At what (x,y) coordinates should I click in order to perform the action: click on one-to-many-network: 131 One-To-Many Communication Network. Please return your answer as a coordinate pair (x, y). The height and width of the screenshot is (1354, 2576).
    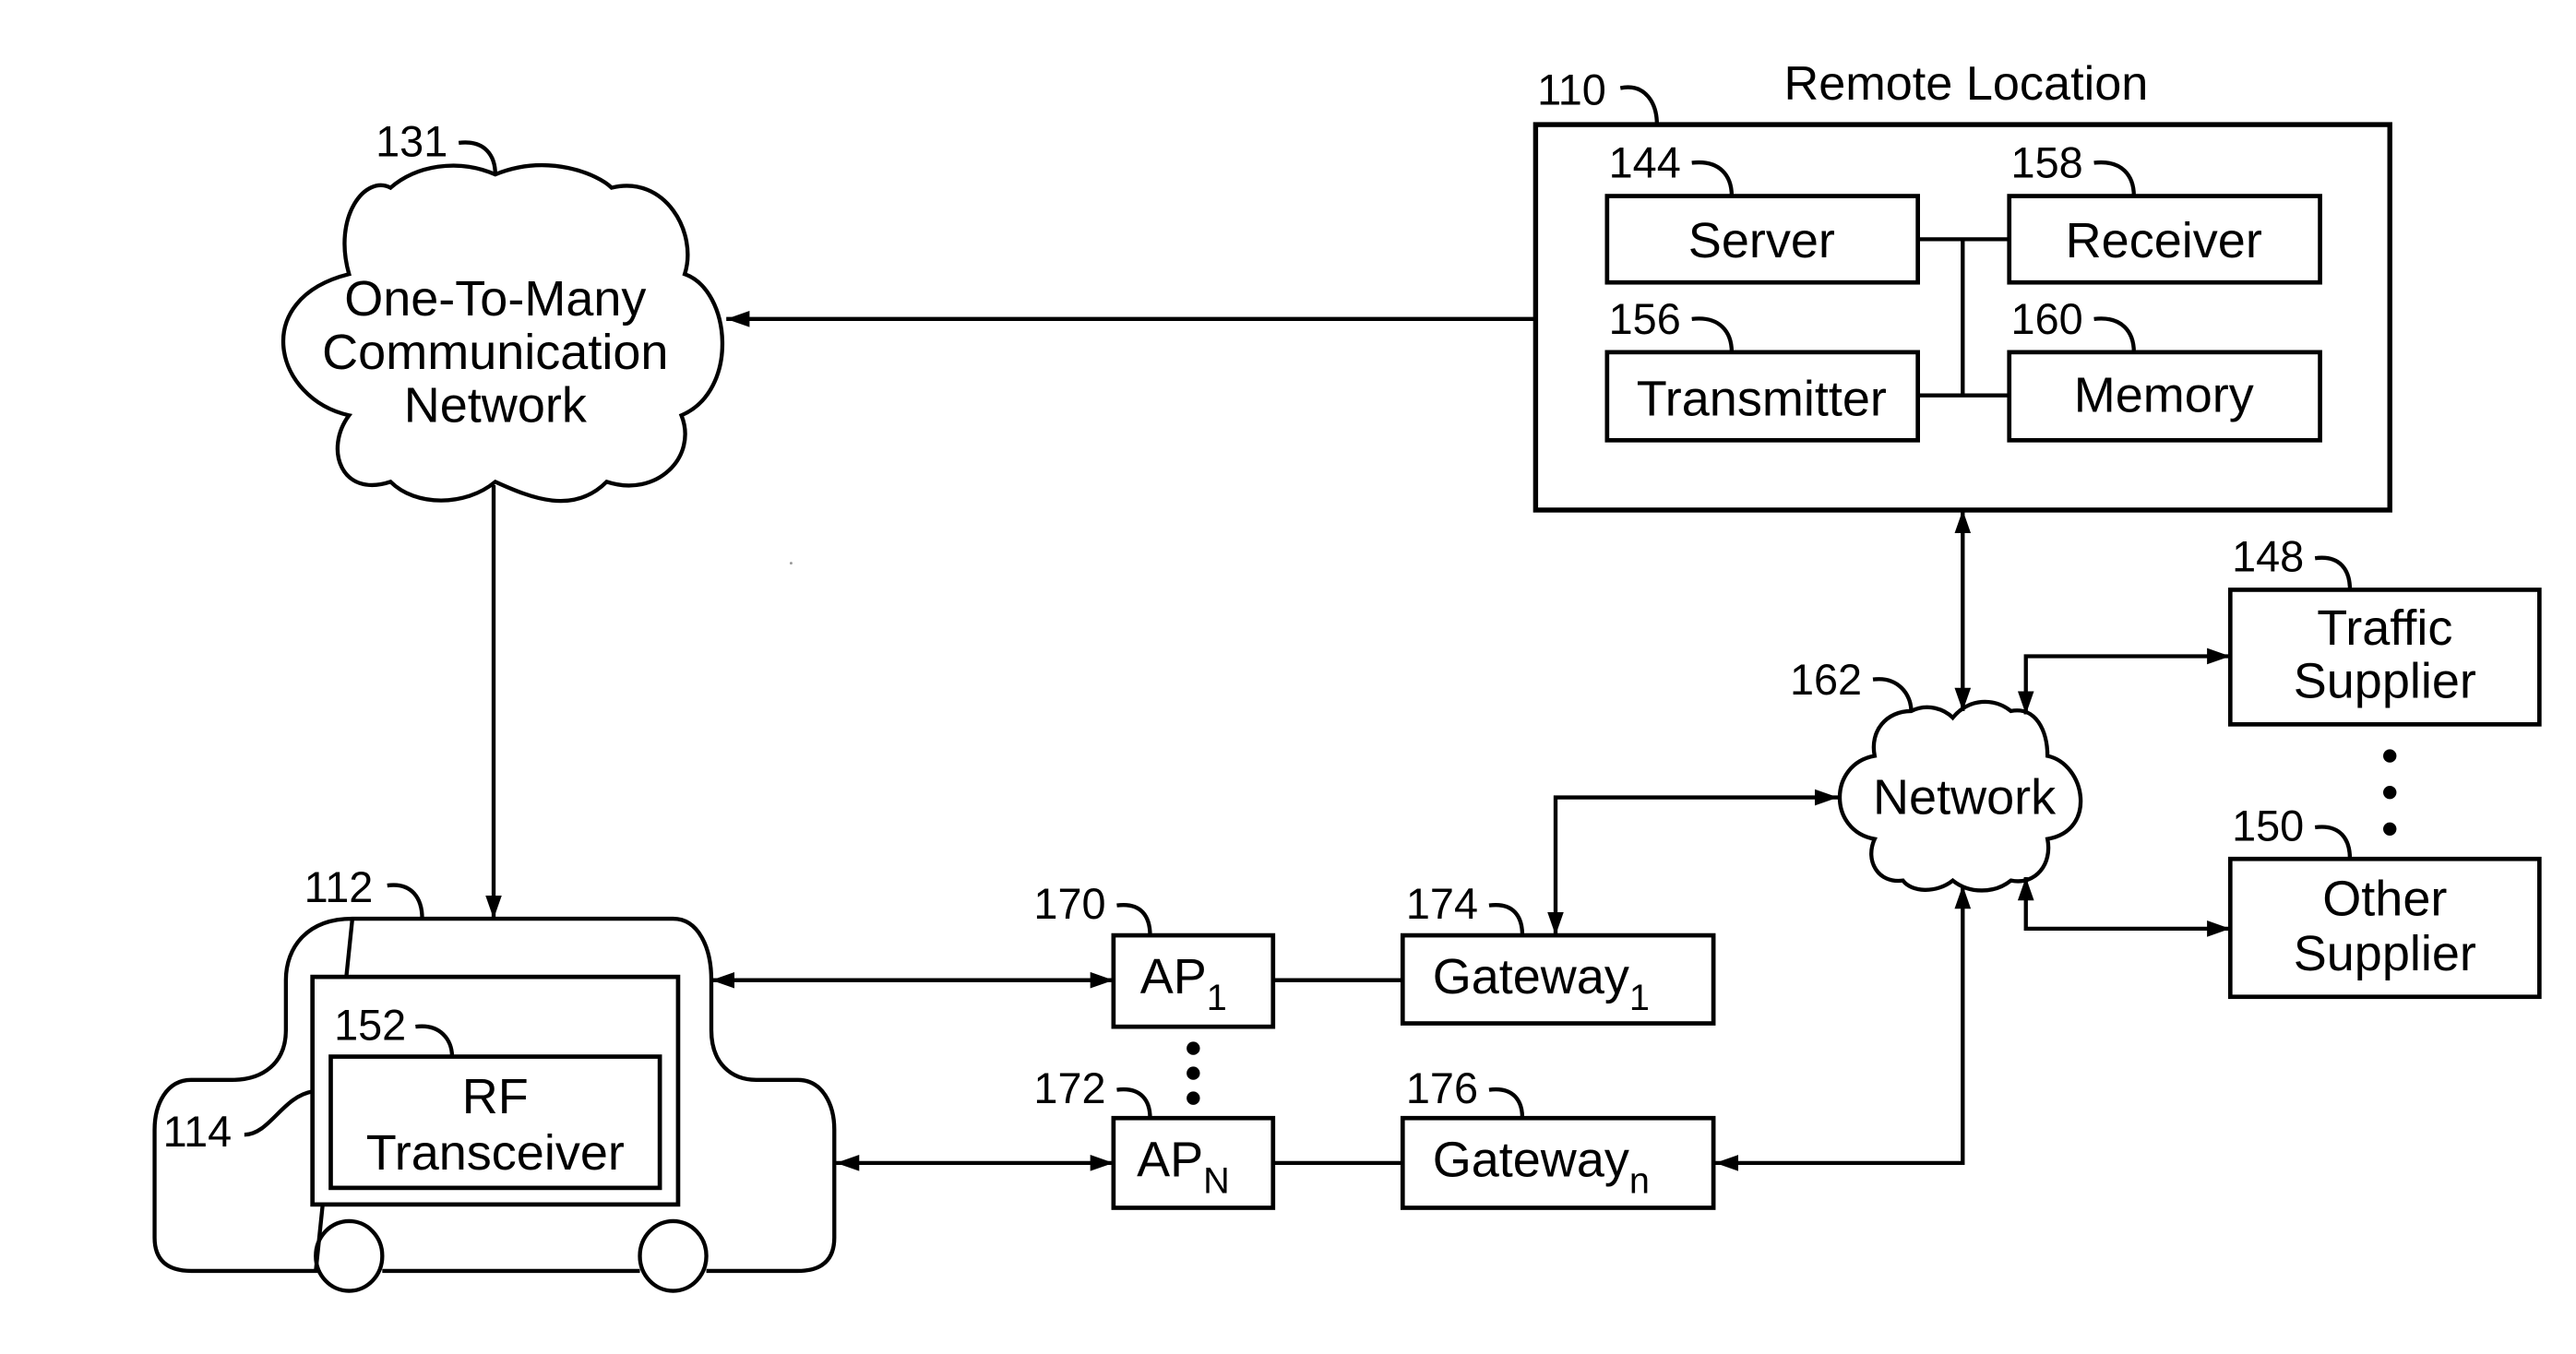
    Looking at the image, I should click on (502, 310).